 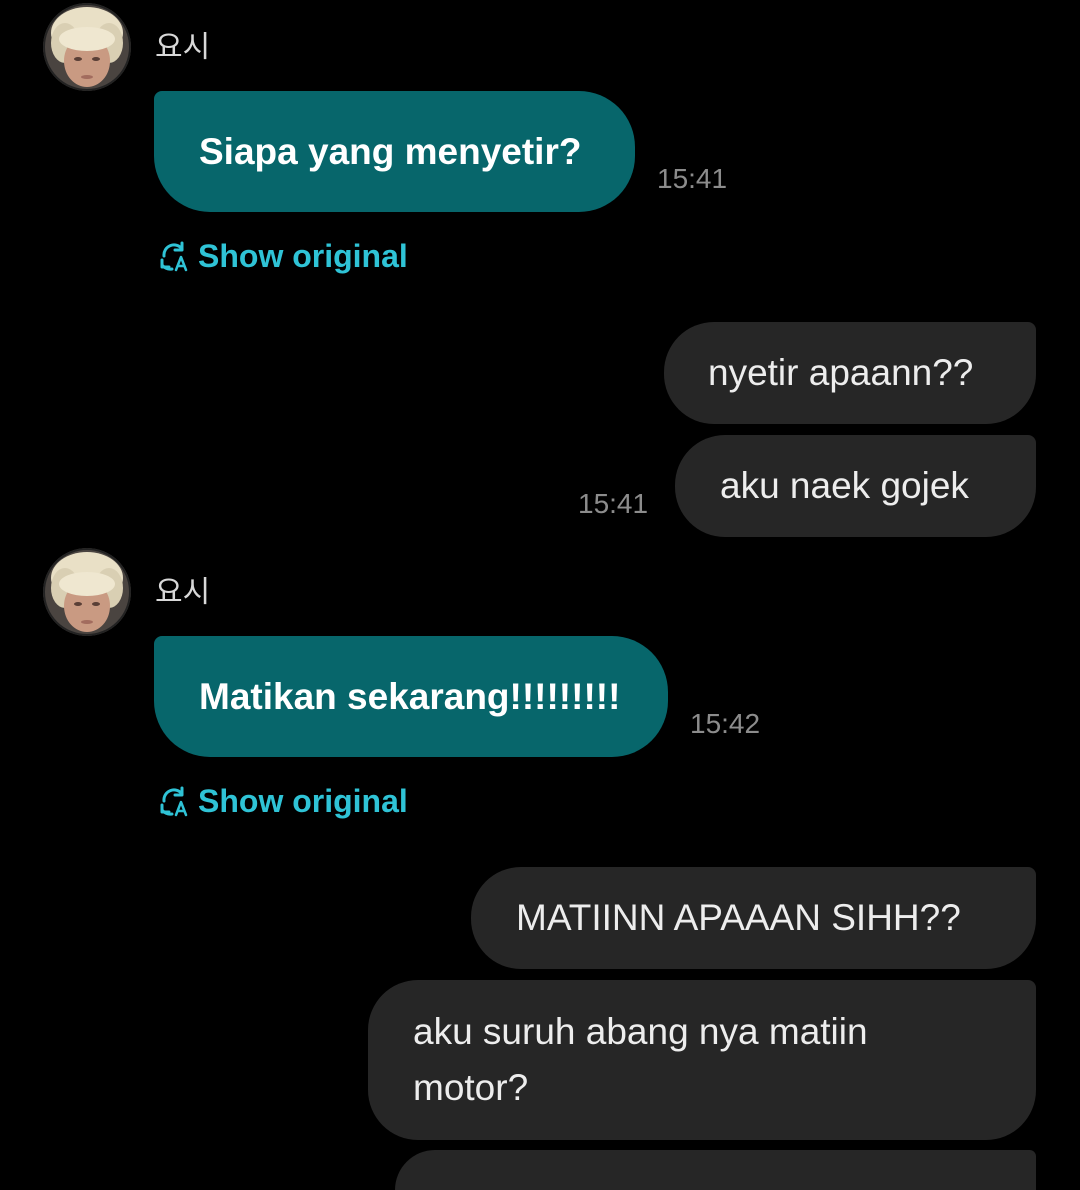 I want to click on message-bubble-incoming: Siapa yang menyetir?, so click(x=394, y=151).